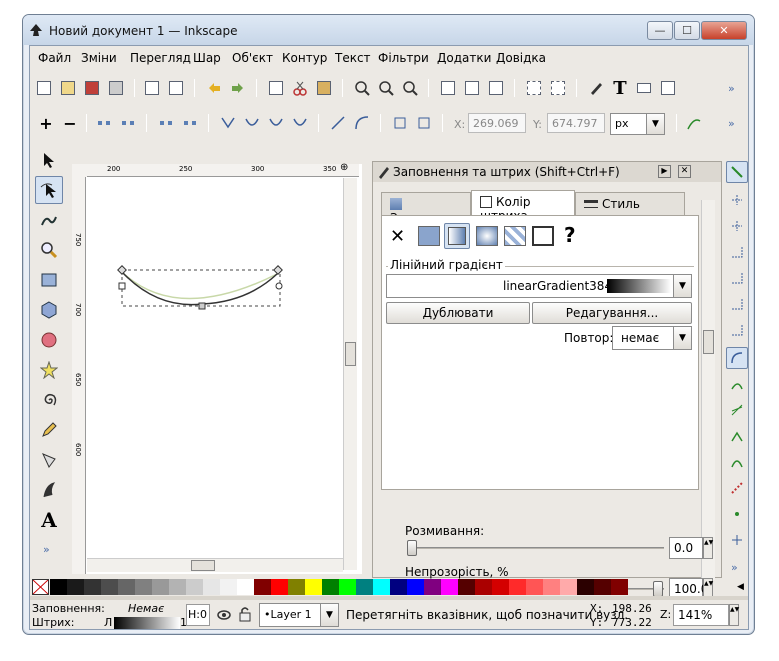  What do you see at coordinates (46, 123) in the screenshot?
I see `insert-node-icon: +` at bounding box center [46, 123].